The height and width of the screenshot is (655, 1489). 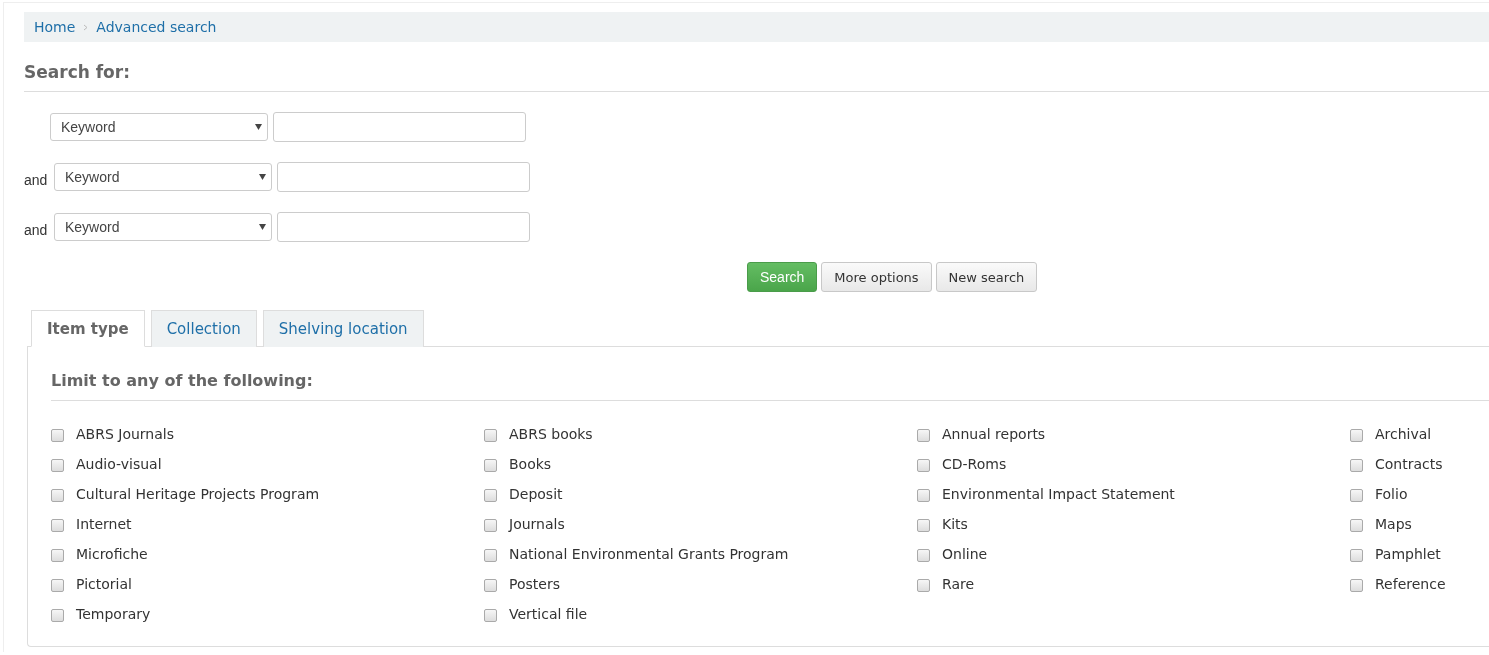 I want to click on checkbox-label: Posters, so click(x=534, y=584).